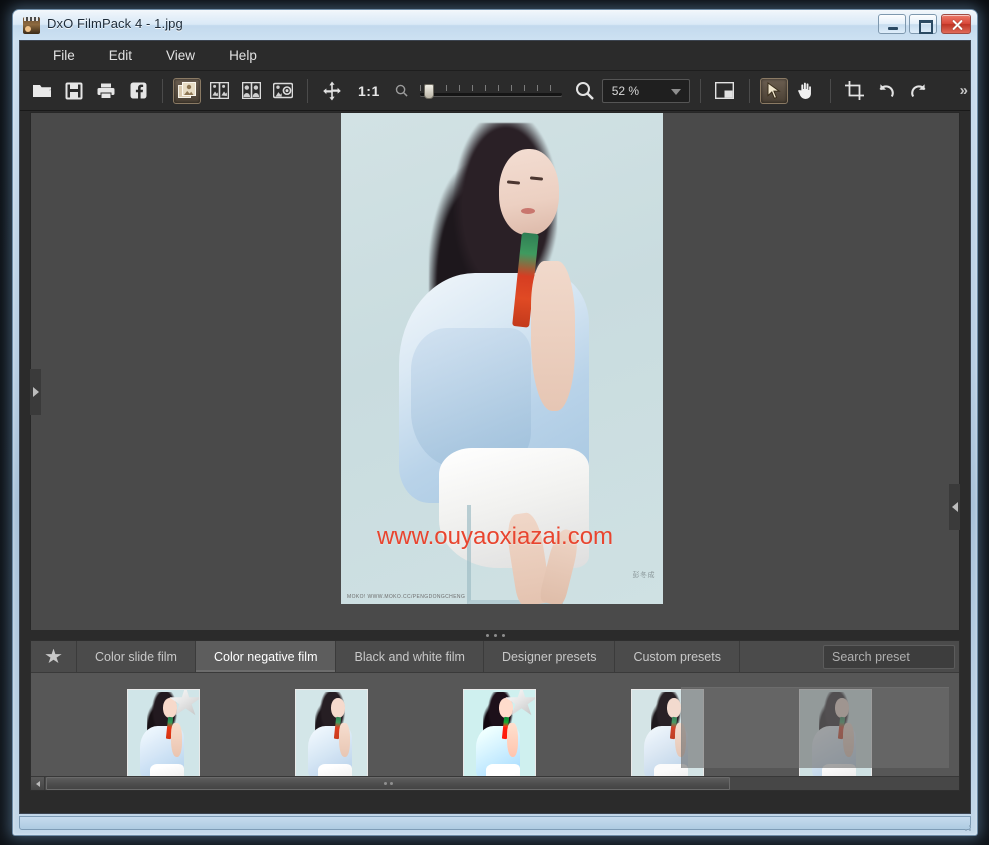 The height and width of the screenshot is (845, 989). Describe the element at coordinates (64, 55) in the screenshot. I see `menu-file: File` at that location.